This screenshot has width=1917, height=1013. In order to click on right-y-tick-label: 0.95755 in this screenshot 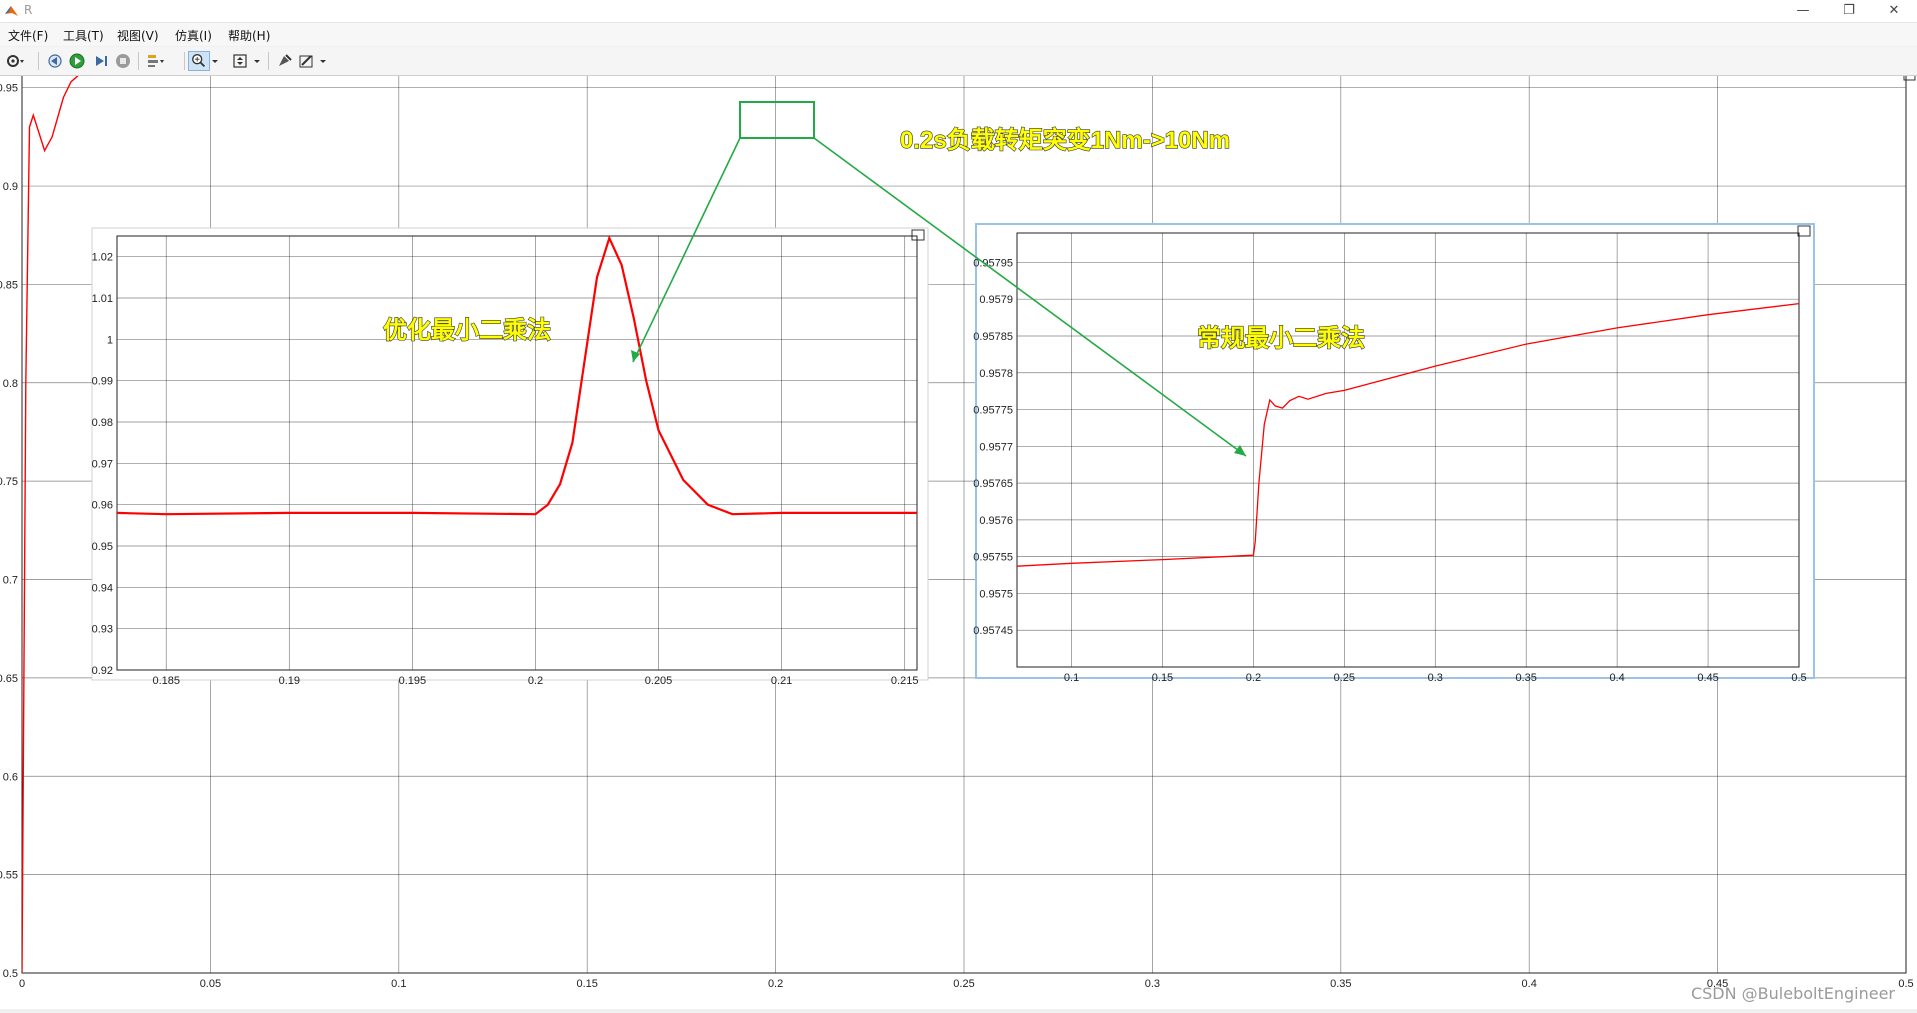, I will do `click(993, 558)`.